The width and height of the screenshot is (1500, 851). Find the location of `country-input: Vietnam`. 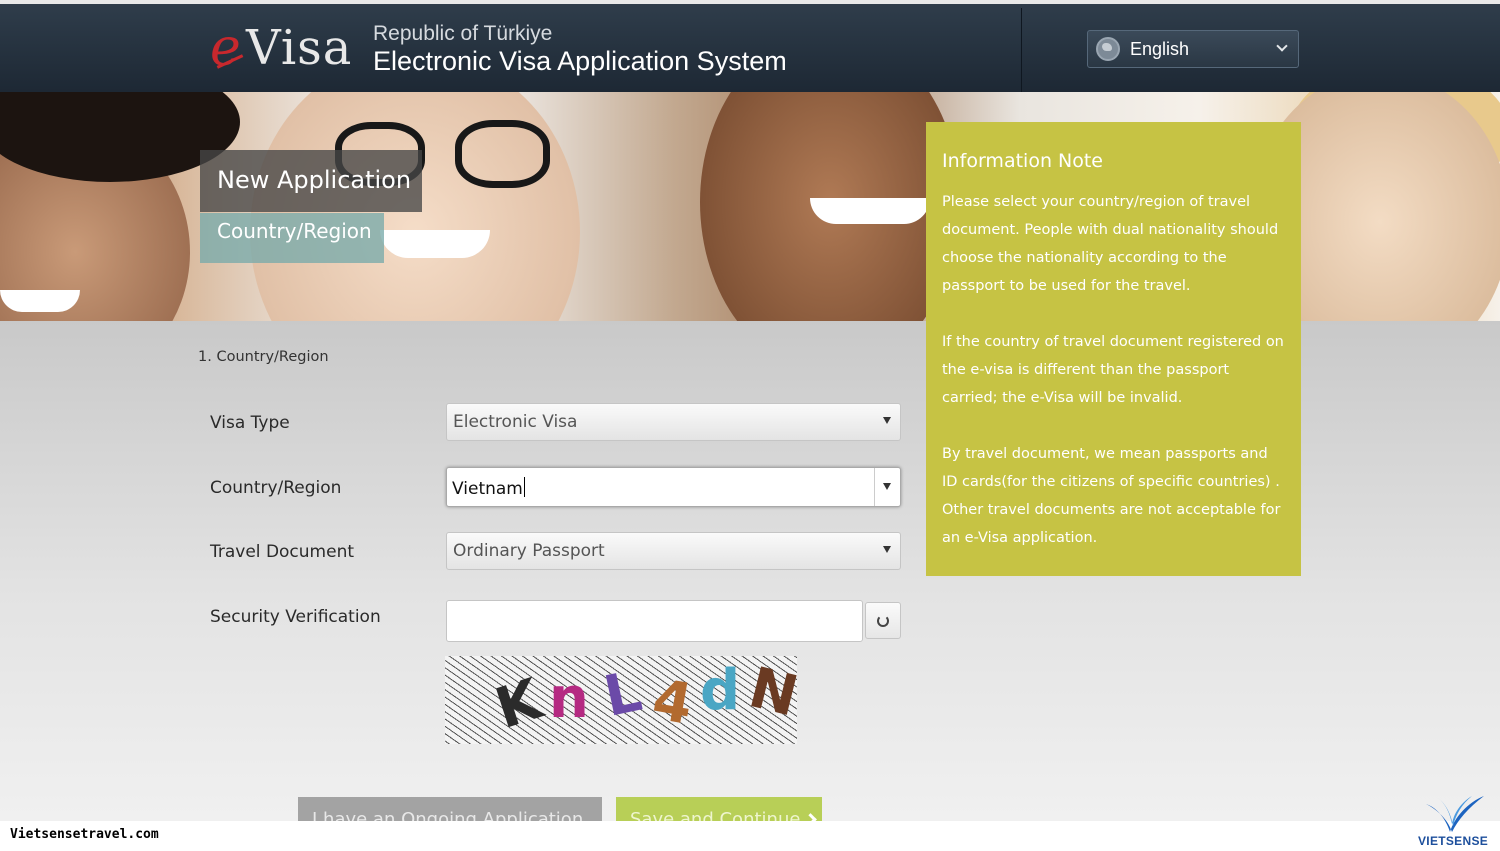

country-input: Vietnam is located at coordinates (488, 488).